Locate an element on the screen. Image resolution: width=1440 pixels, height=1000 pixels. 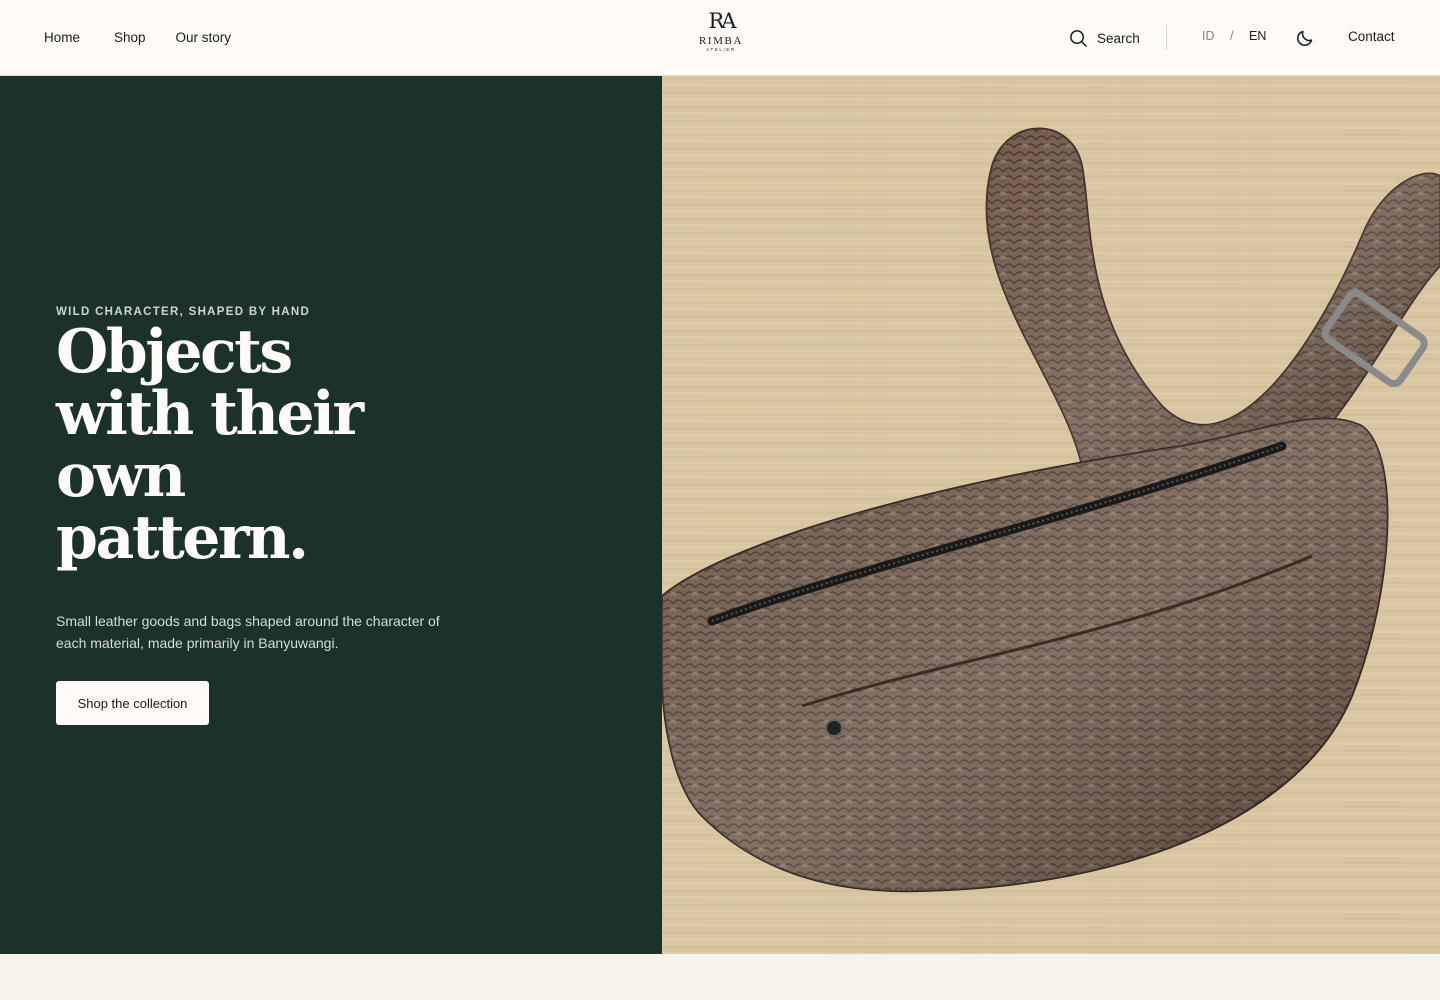
search-icon is located at coordinates (1078, 38).